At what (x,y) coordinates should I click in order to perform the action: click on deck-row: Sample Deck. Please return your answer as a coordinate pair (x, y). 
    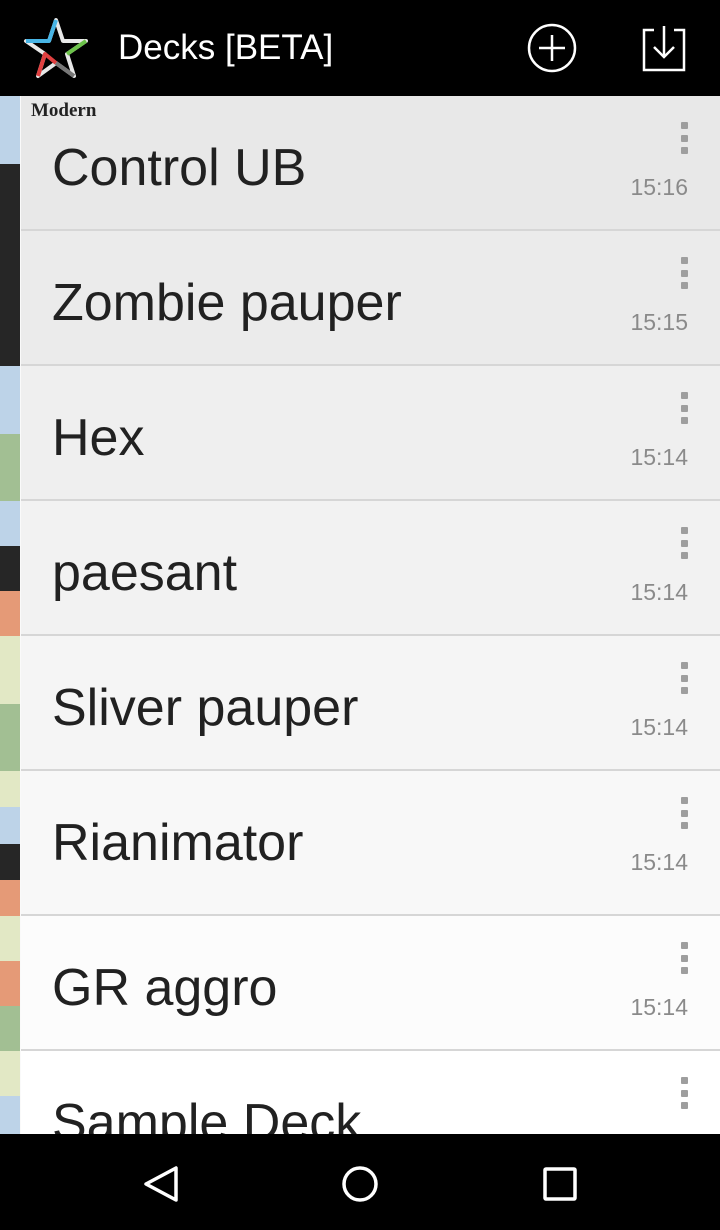
    Looking at the image, I should click on (360, 1092).